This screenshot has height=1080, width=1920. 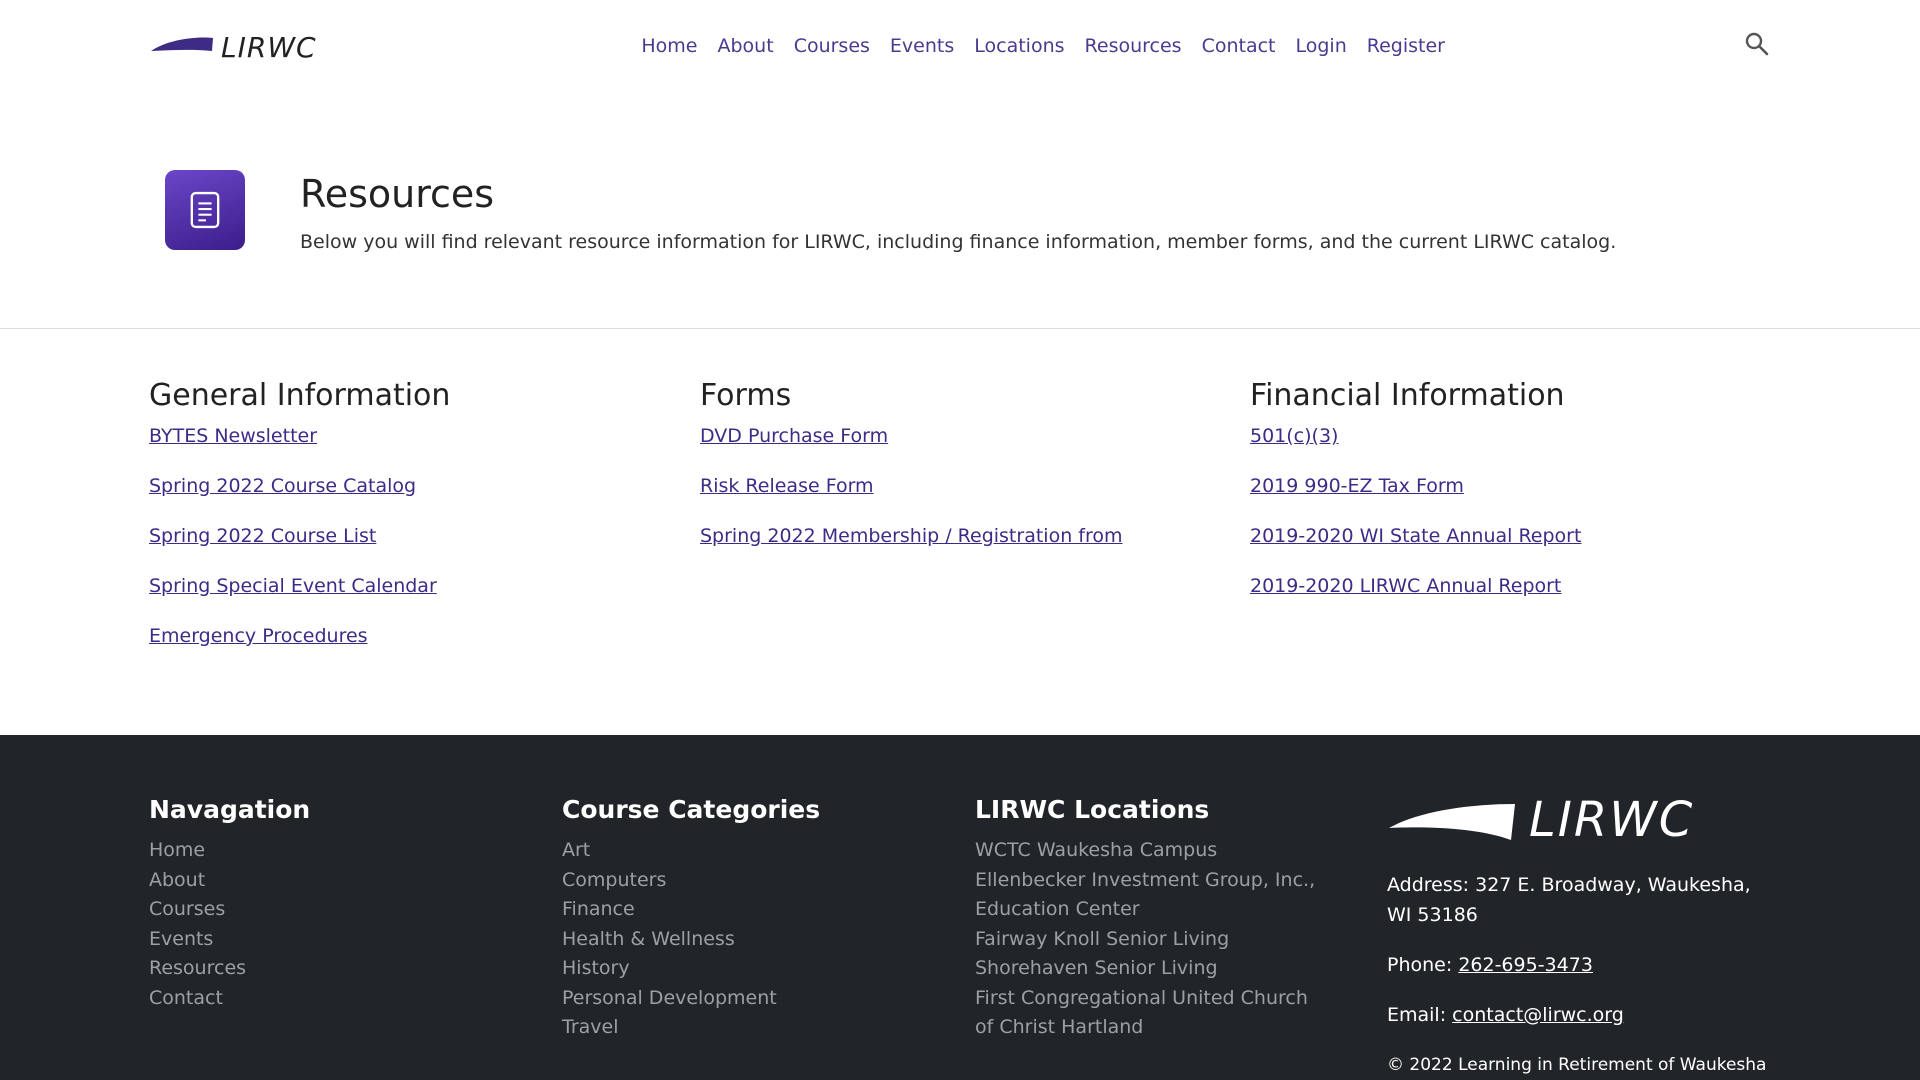 What do you see at coordinates (691, 999) in the screenshot?
I see `category-personal-development: Personal Development` at bounding box center [691, 999].